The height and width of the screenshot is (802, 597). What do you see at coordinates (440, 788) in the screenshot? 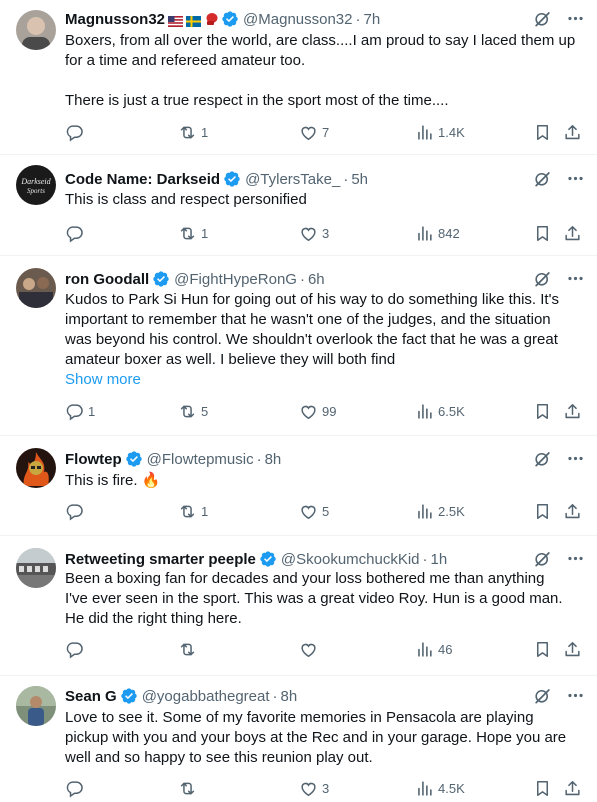
I see `views-button: 4.5K` at bounding box center [440, 788].